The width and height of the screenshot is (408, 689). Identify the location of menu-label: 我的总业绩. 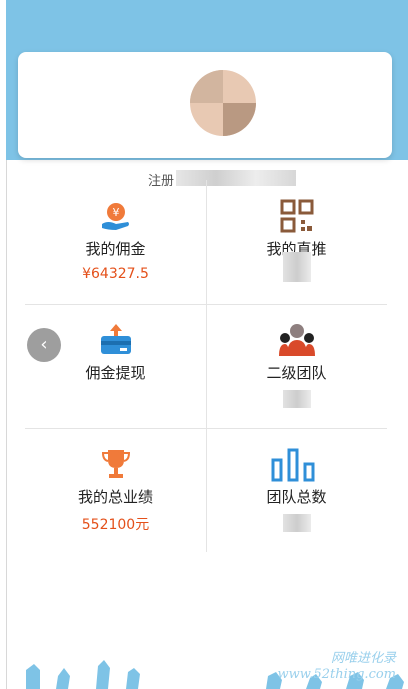
(115, 497).